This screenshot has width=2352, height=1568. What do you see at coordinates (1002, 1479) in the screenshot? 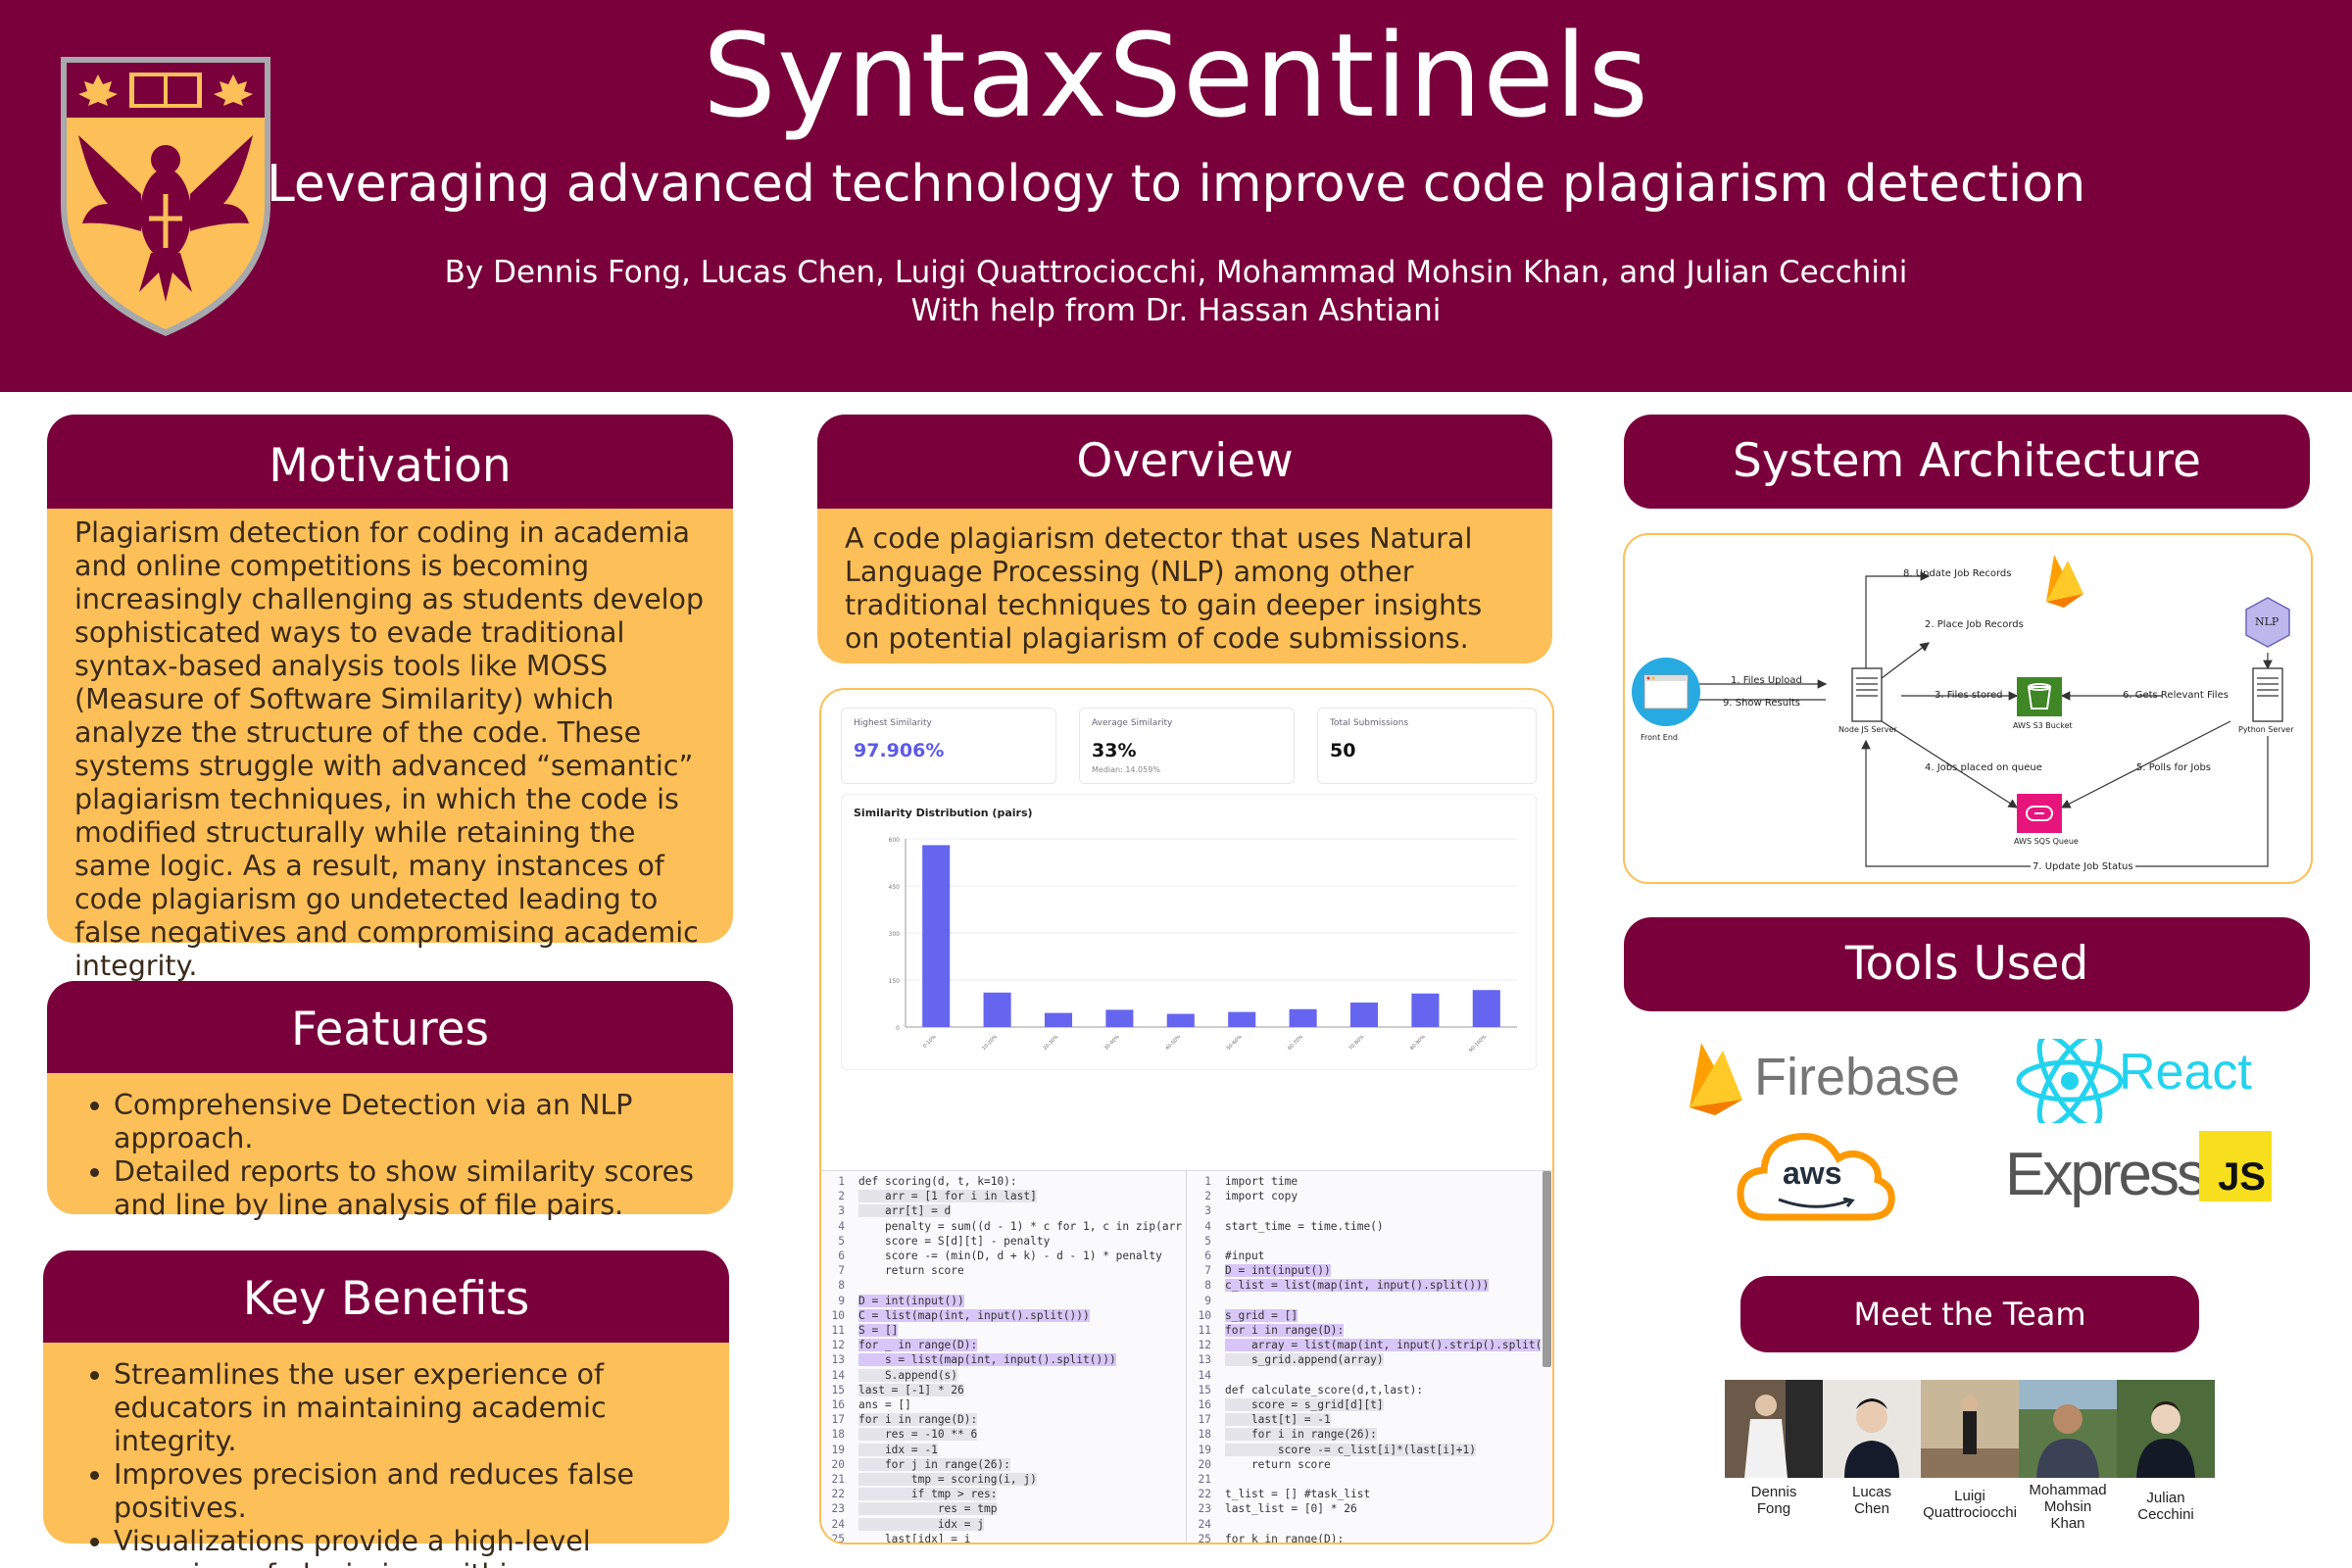
I see `code-line: 21 tmp = scoring(i, j)` at bounding box center [1002, 1479].